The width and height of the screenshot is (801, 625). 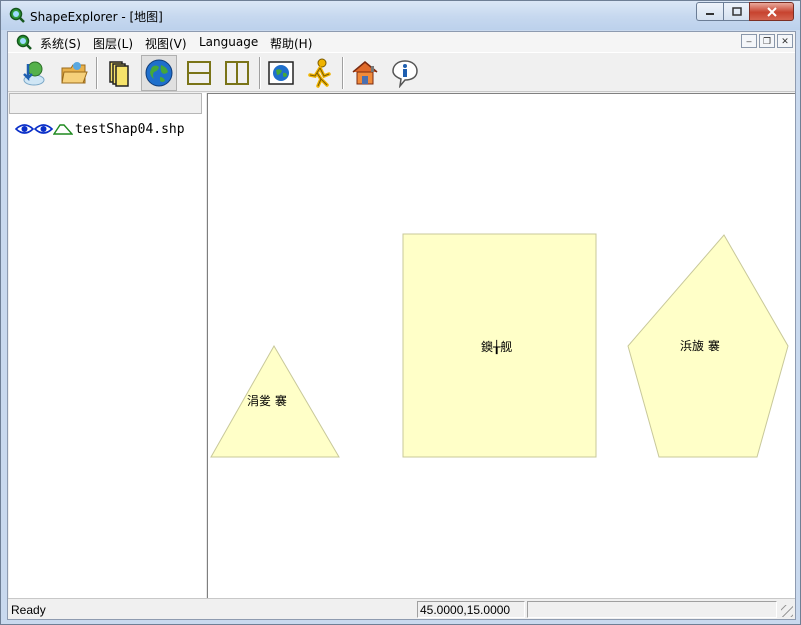 I want to click on split-vertical-icon, so click(x=237, y=73).